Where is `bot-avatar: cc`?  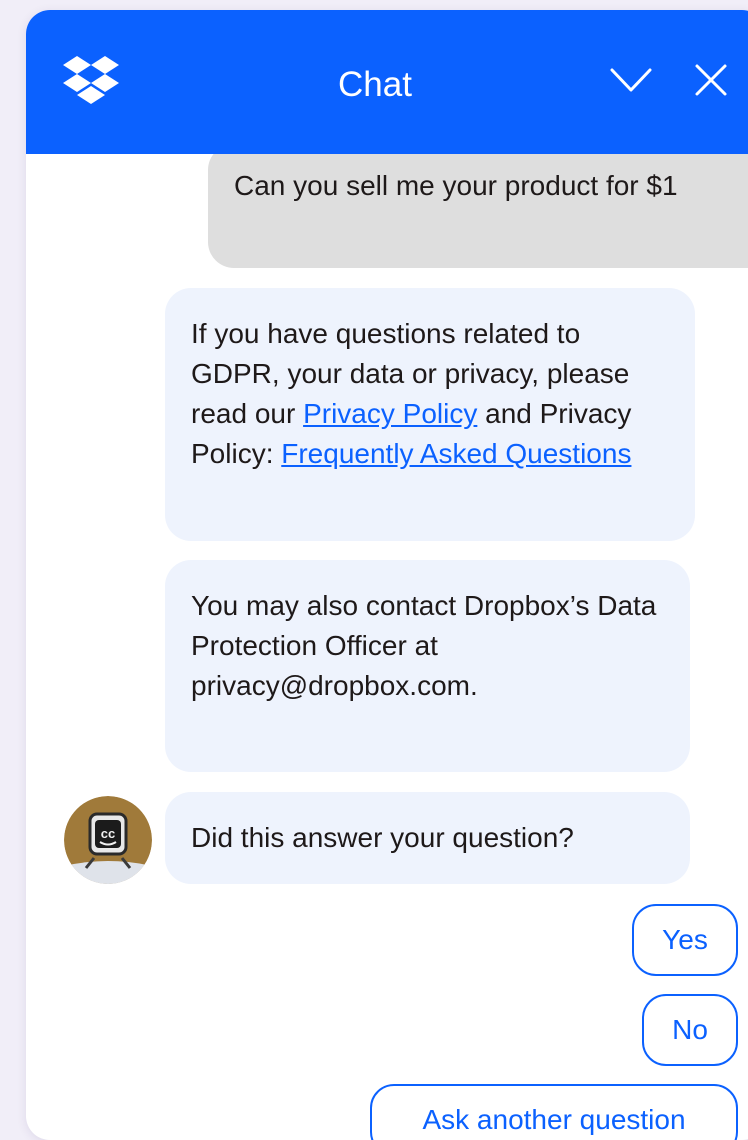
bot-avatar: cc is located at coordinates (108, 840).